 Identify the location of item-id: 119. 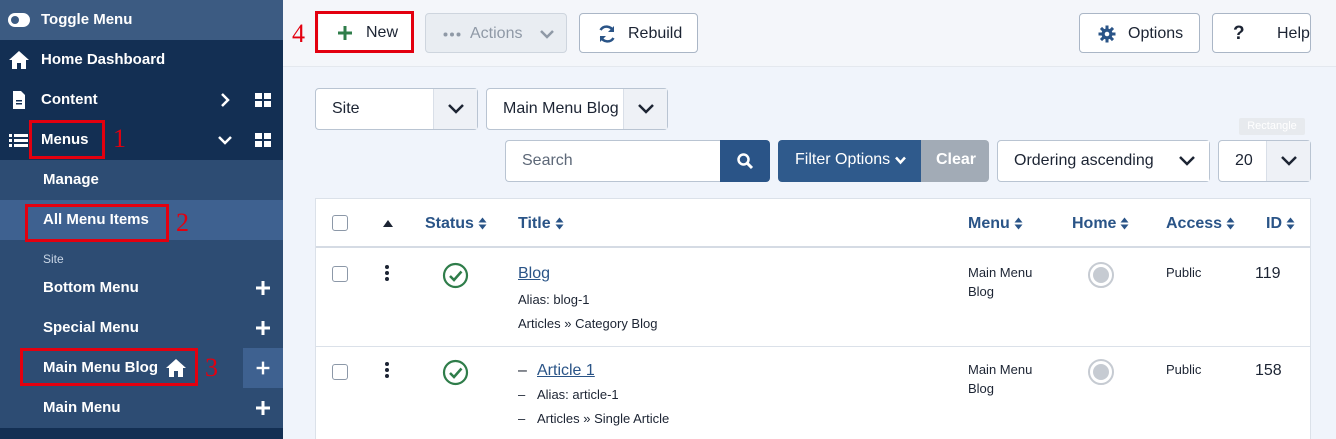
(1268, 273).